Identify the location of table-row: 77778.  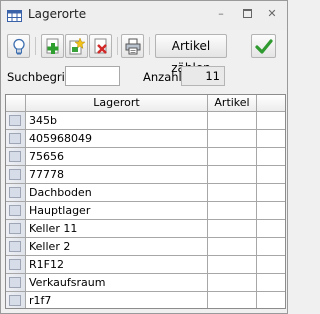
(145, 175).